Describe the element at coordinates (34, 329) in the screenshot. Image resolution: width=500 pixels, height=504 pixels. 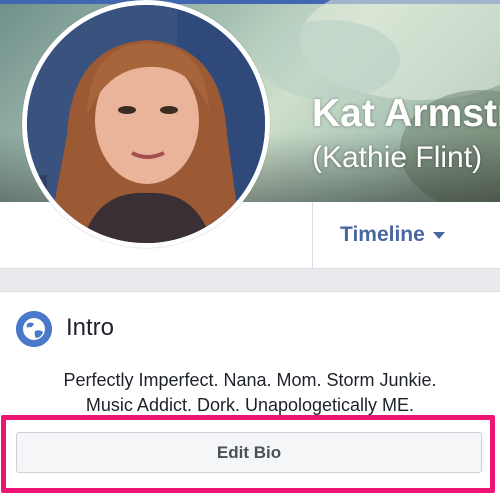
I see `globe-icon` at that location.